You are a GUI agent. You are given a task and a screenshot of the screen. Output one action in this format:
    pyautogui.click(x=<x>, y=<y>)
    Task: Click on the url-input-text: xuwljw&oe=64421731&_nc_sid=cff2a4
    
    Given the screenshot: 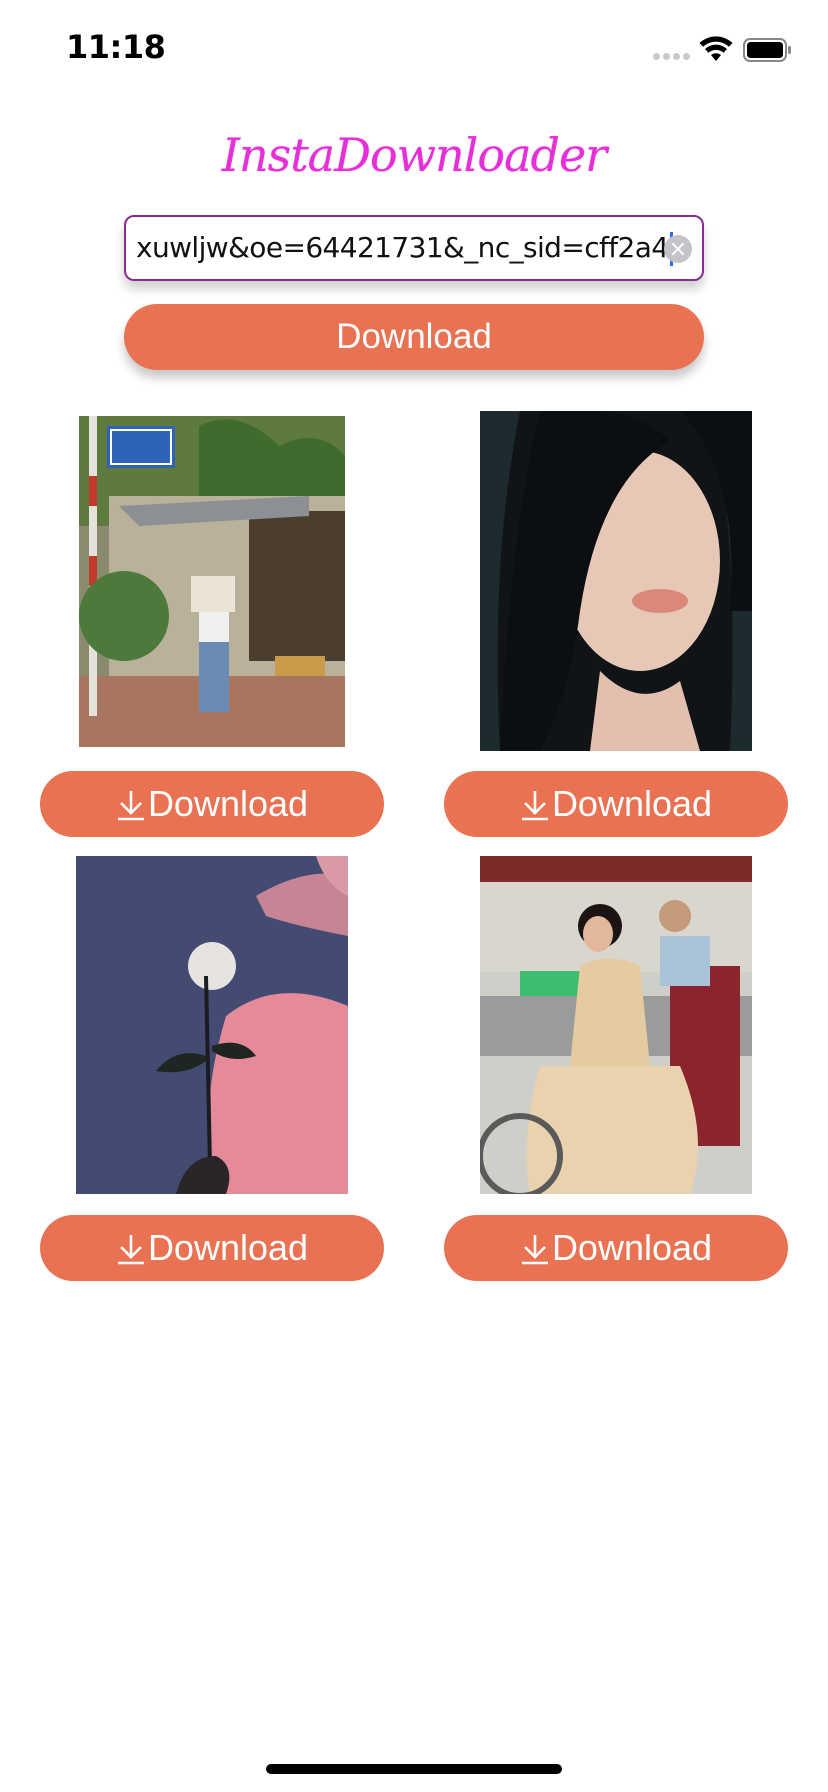 What is the action you would take?
    pyautogui.click(x=402, y=247)
    